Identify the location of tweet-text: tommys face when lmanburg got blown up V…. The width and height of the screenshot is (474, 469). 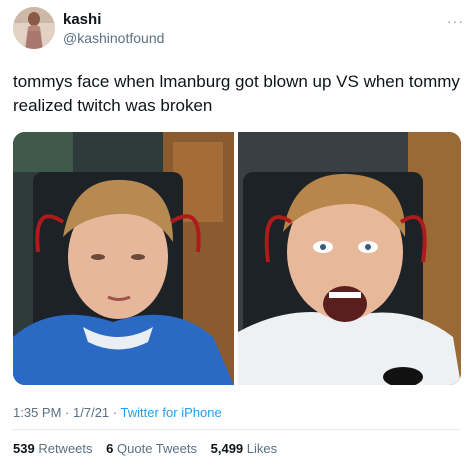
(236, 93).